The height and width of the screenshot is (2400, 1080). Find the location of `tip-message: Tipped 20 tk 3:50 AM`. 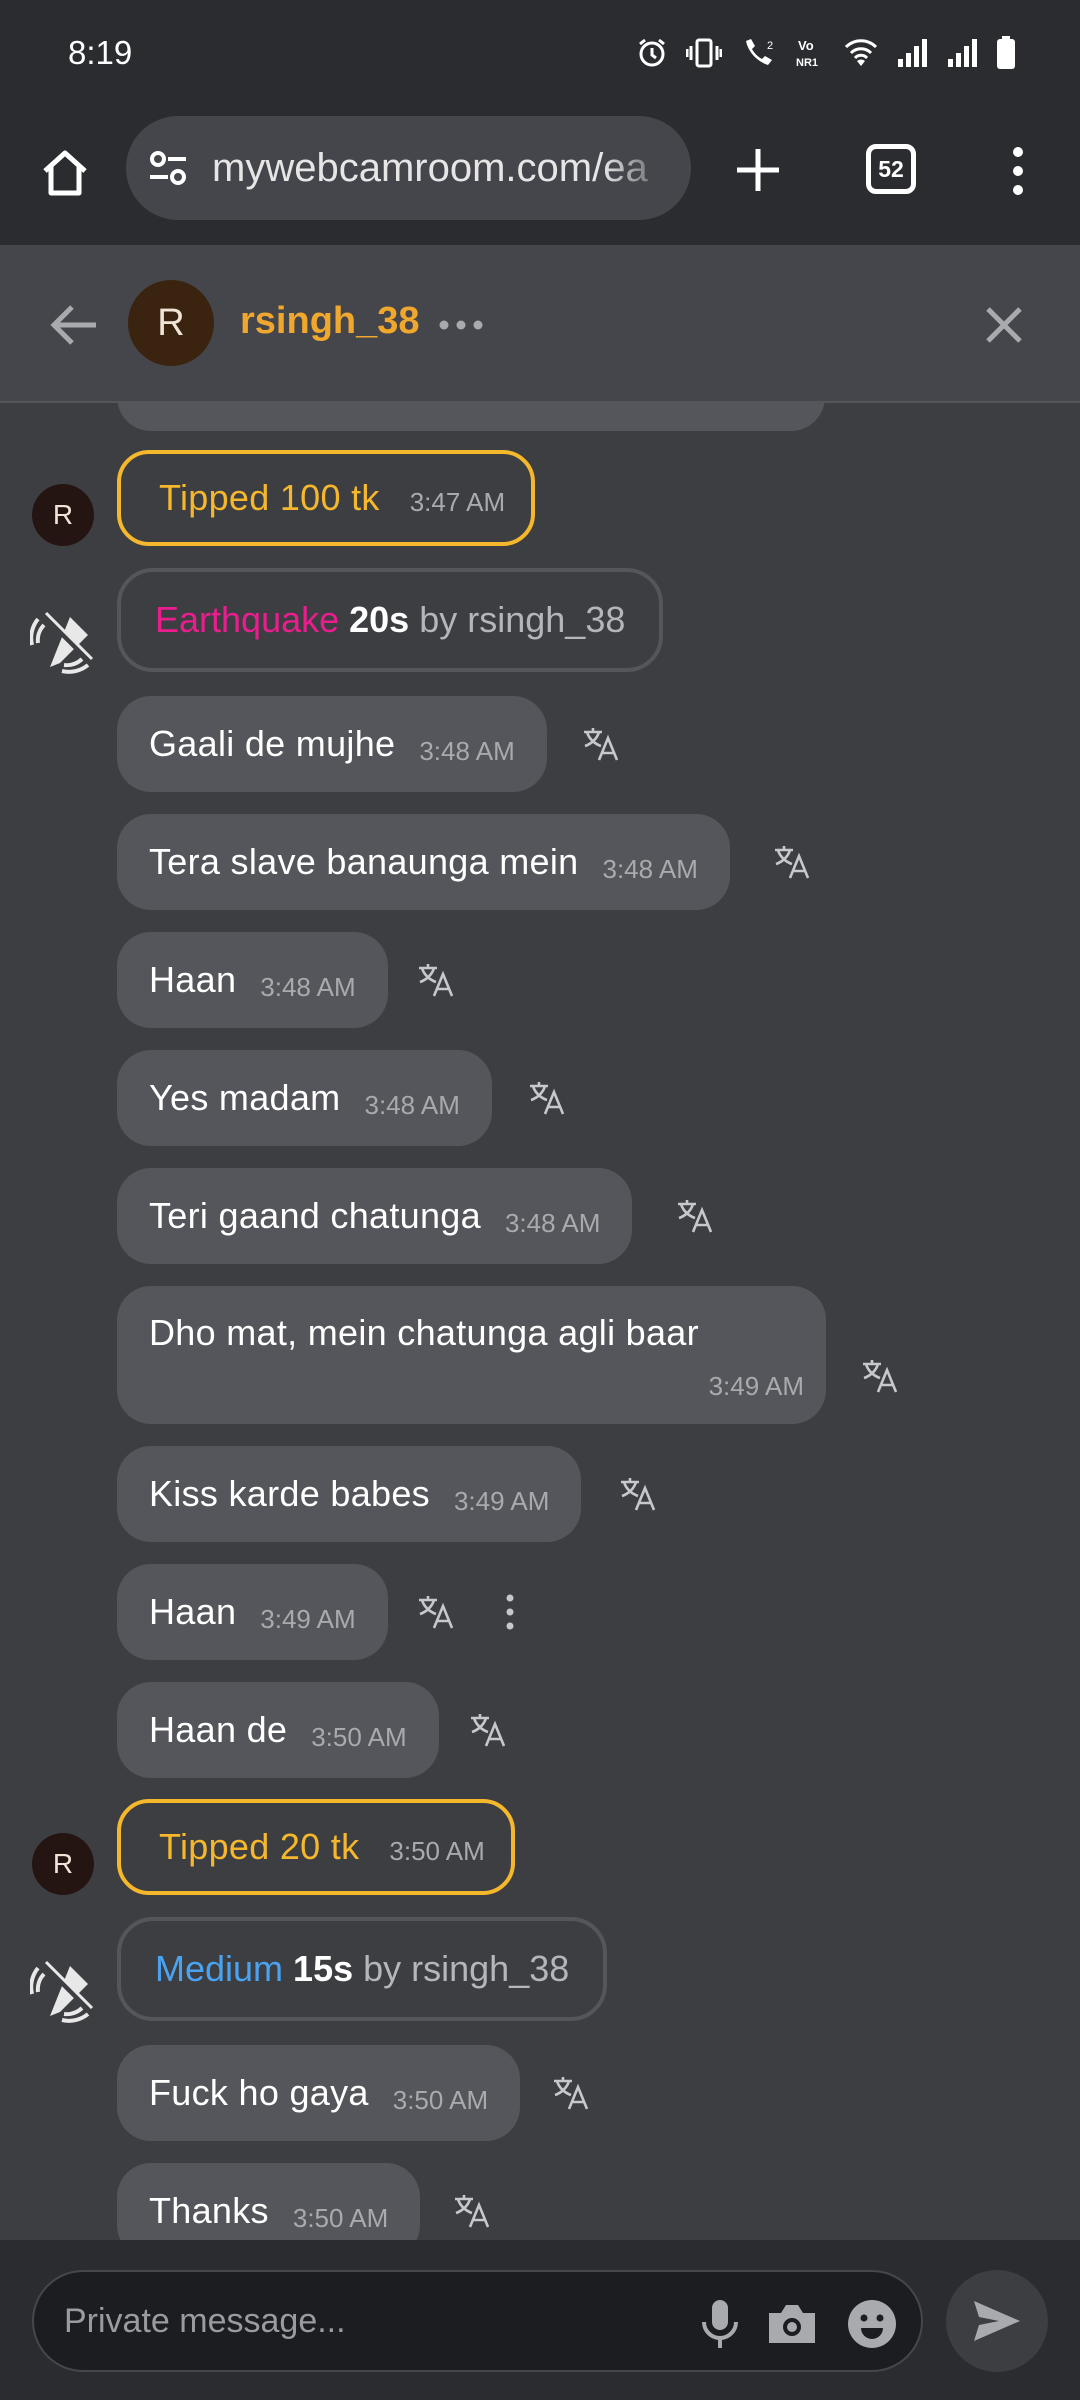

tip-message: Tipped 20 tk 3:50 AM is located at coordinates (316, 1847).